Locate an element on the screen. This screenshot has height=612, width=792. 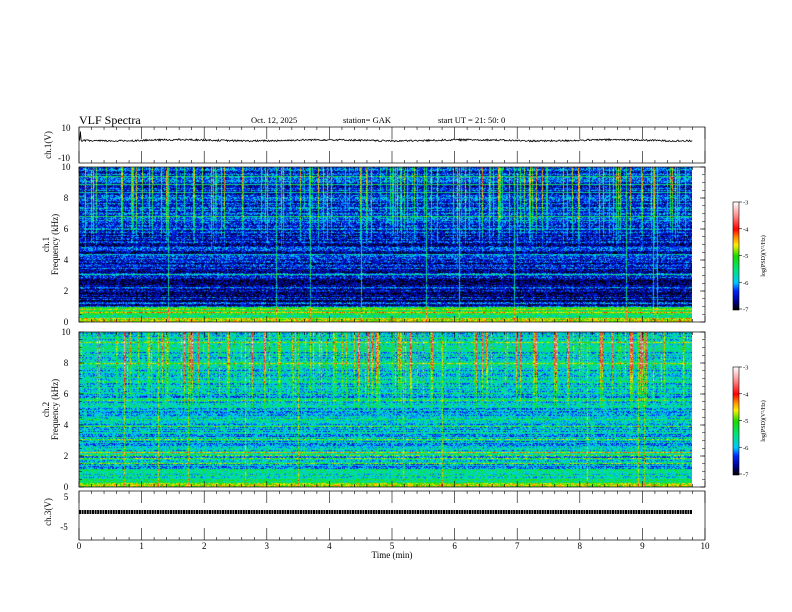
station-label: station= GAK is located at coordinates (367, 120).